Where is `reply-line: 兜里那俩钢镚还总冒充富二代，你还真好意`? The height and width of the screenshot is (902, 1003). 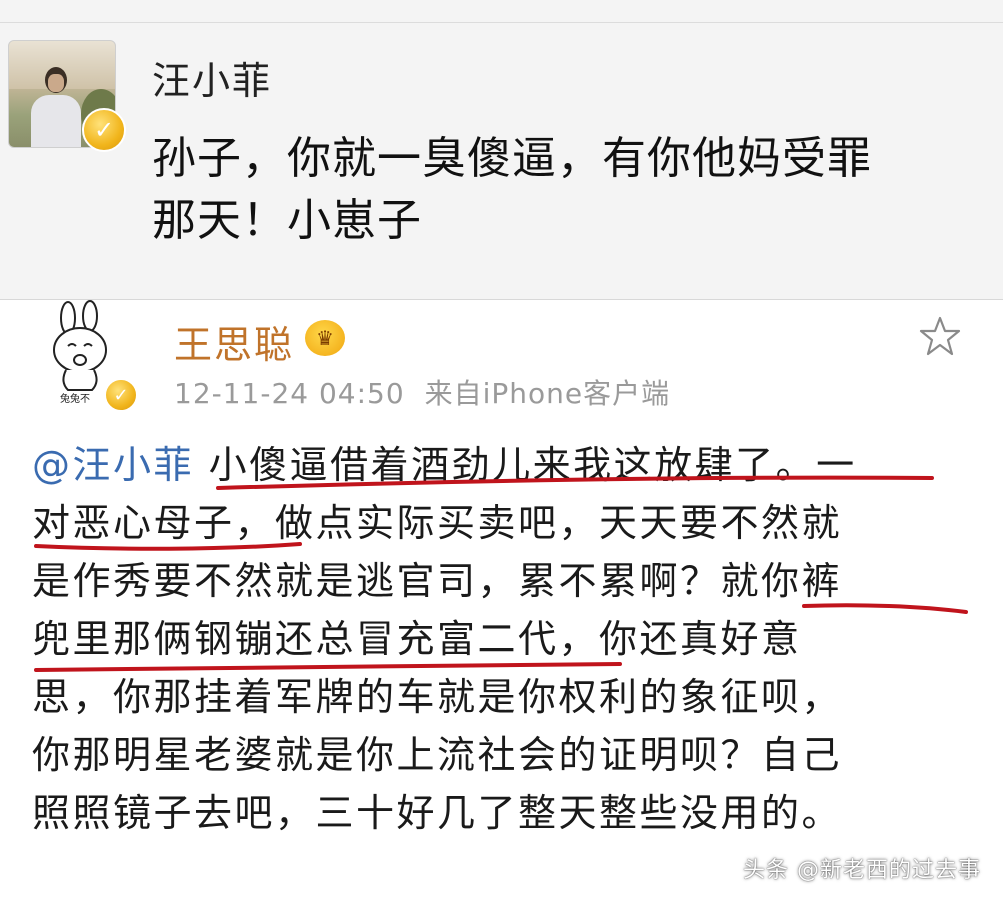
reply-line: 兜里那俩钢镚还总冒充富二代，你还真好意 is located at coordinates (417, 639).